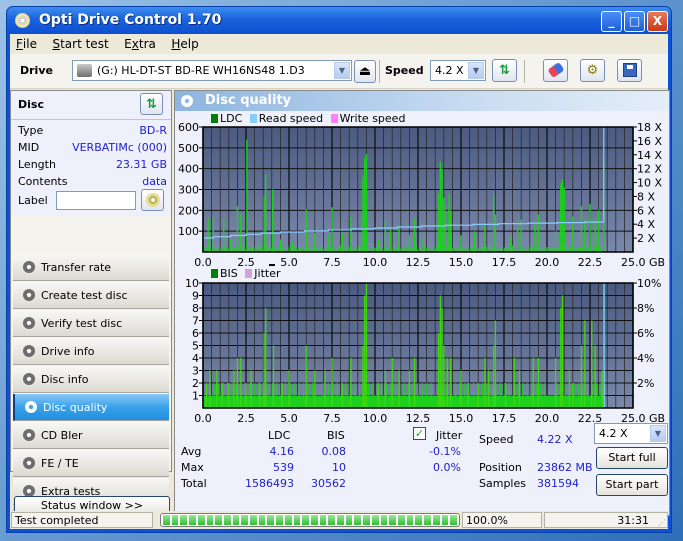 Image resolution: width=683 pixels, height=541 pixels. I want to click on save-button, so click(629, 70).